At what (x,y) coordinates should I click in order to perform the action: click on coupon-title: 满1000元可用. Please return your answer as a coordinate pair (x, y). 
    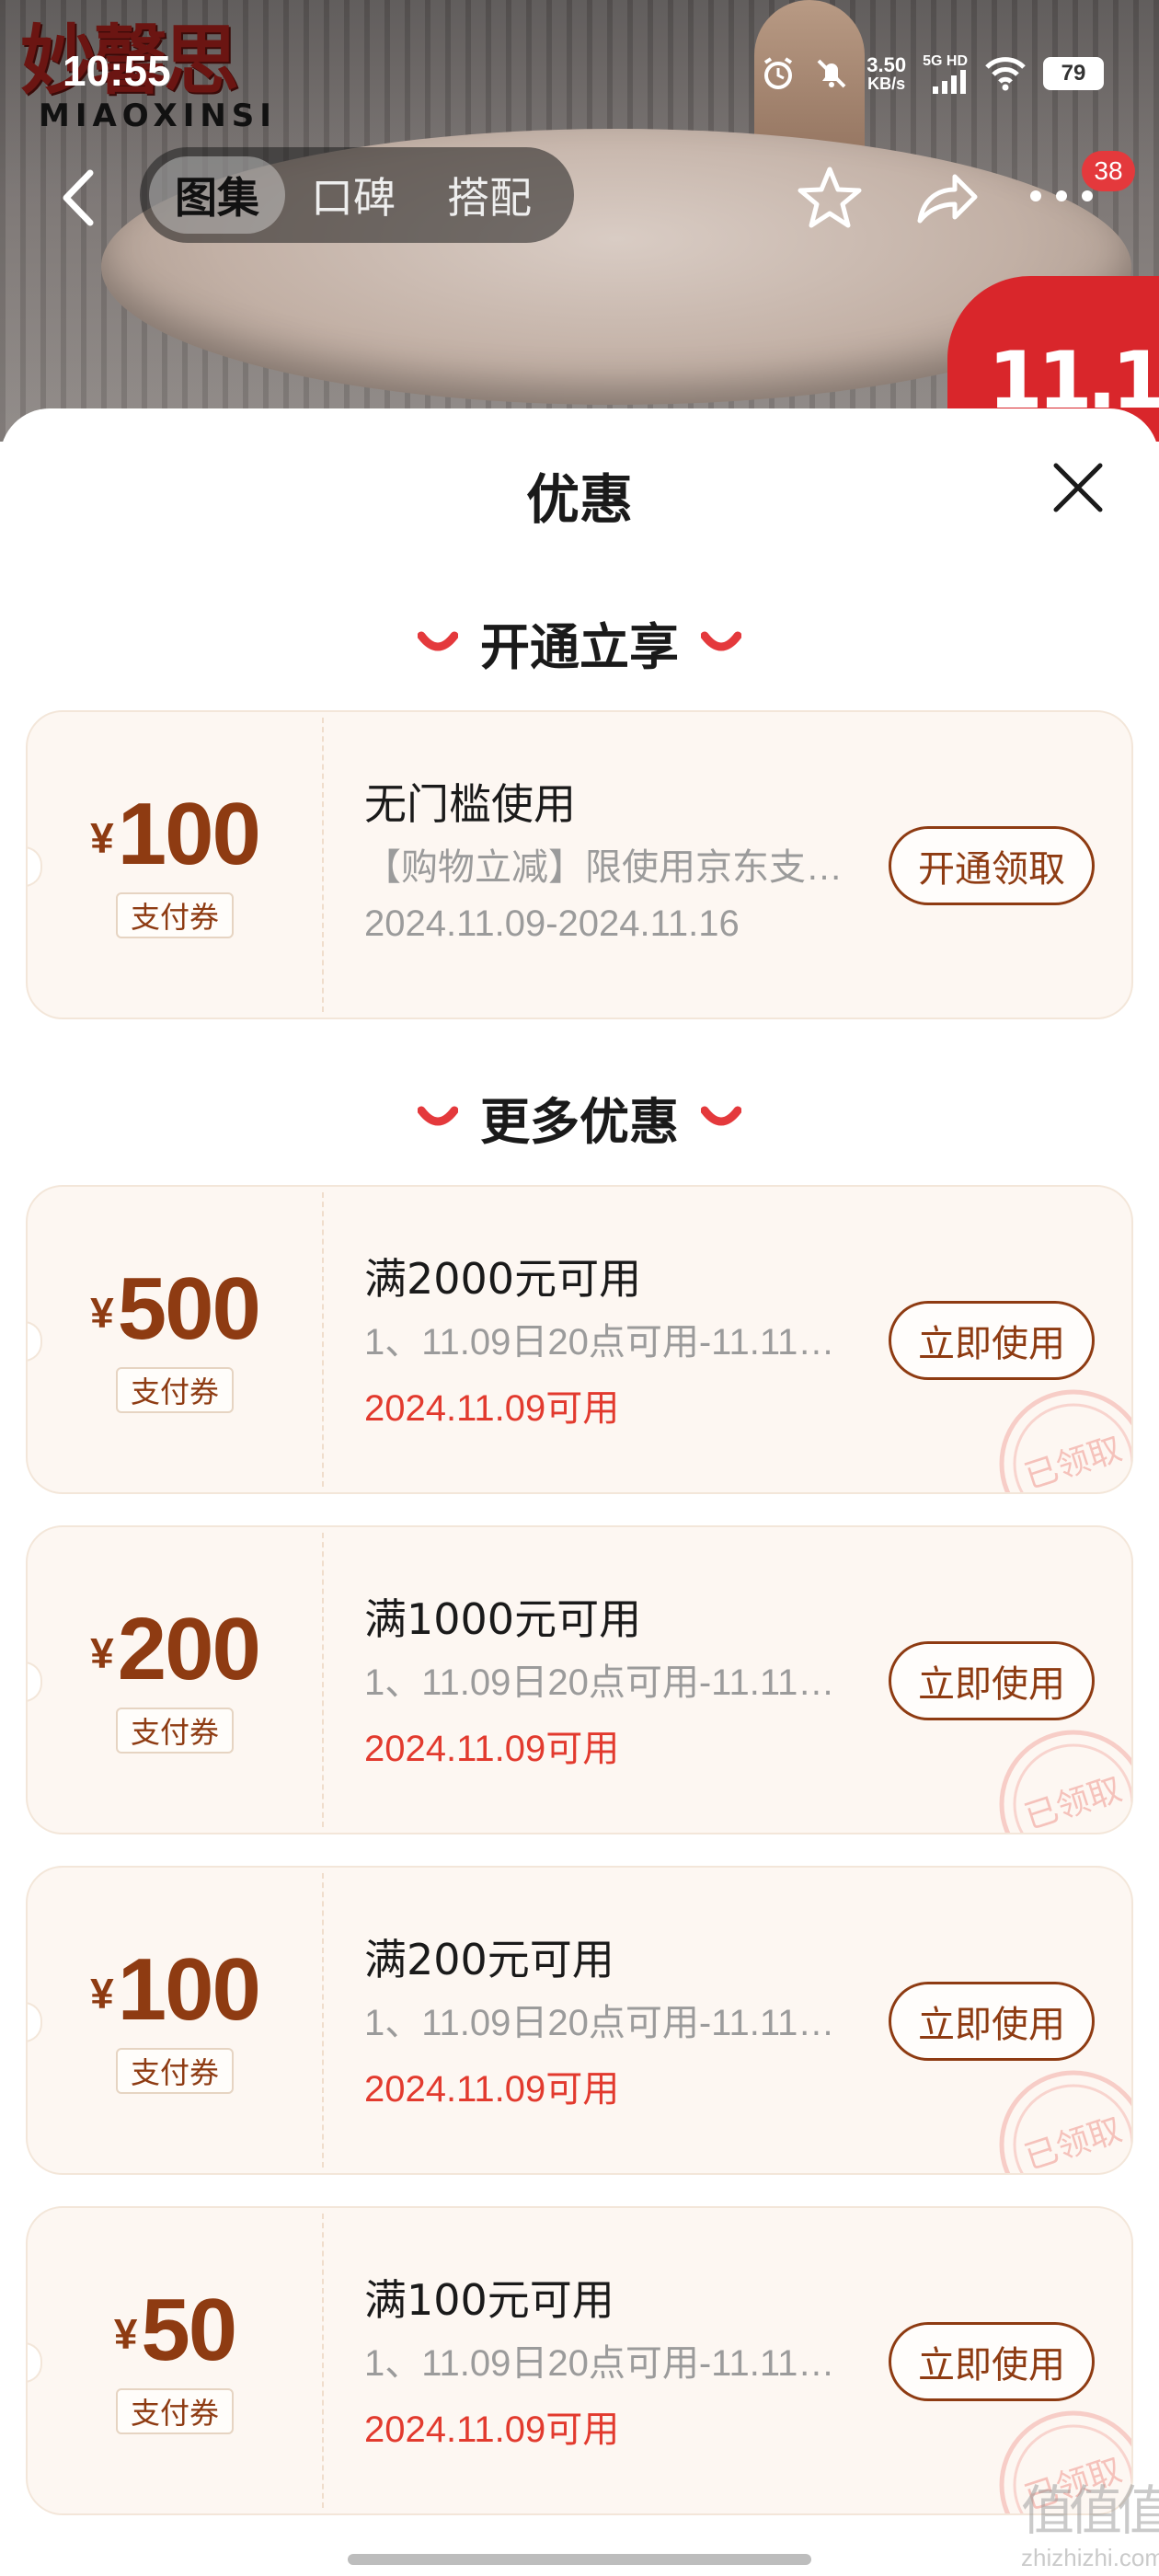
    Looking at the image, I should click on (503, 1619).